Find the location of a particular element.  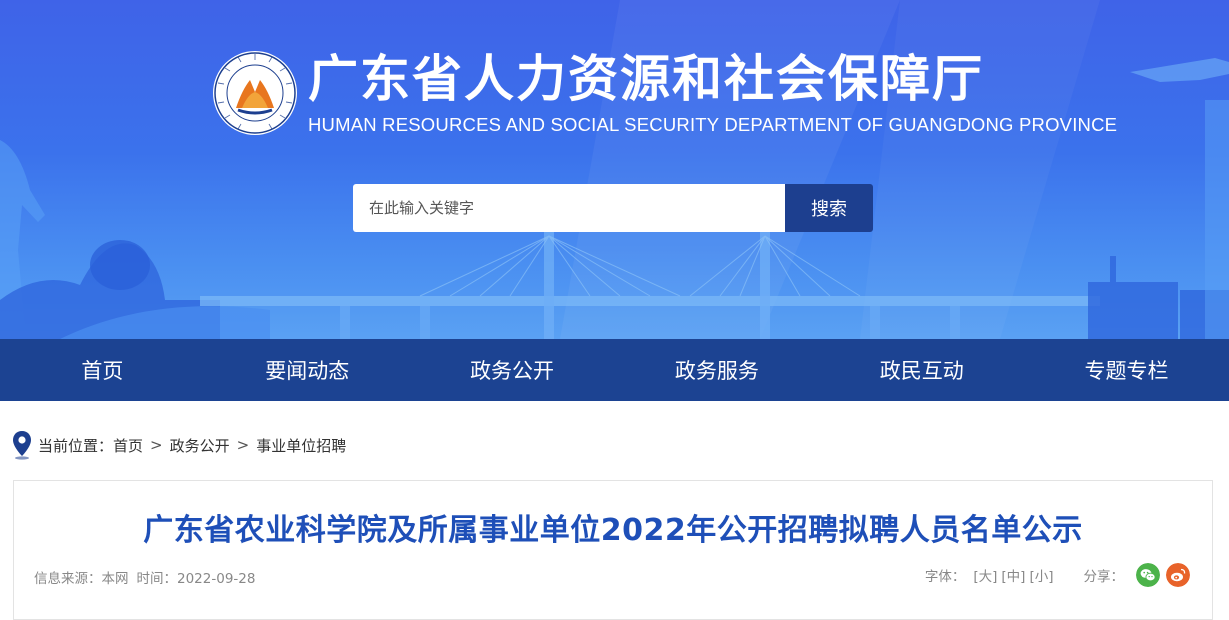

article-meta: 信息来源：本网 时间：2022-09-28 is located at coordinates (148, 577).